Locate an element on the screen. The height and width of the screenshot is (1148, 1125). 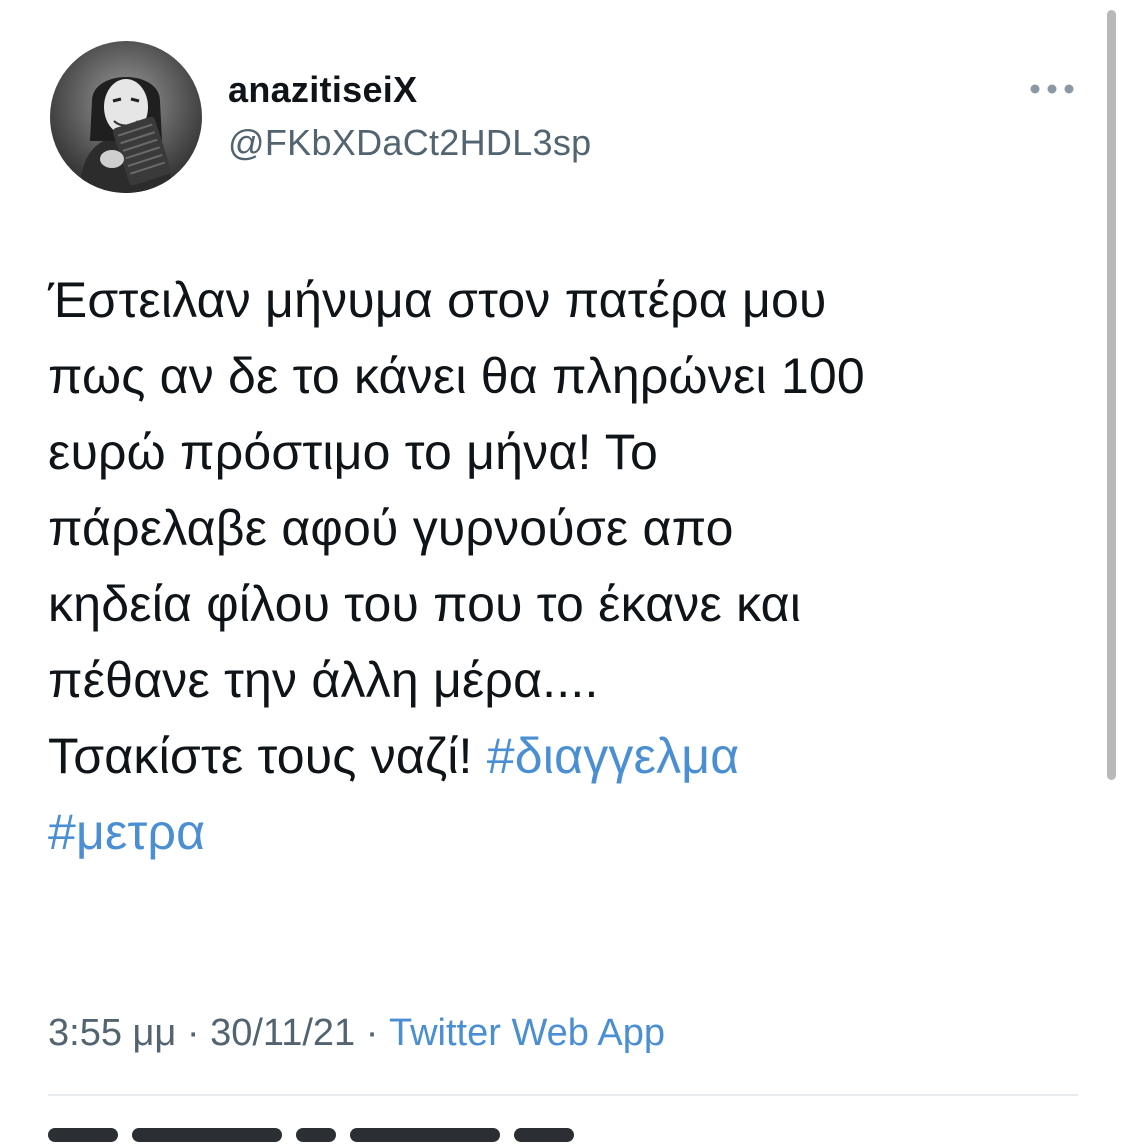
avatar-image is located at coordinates (126, 117).